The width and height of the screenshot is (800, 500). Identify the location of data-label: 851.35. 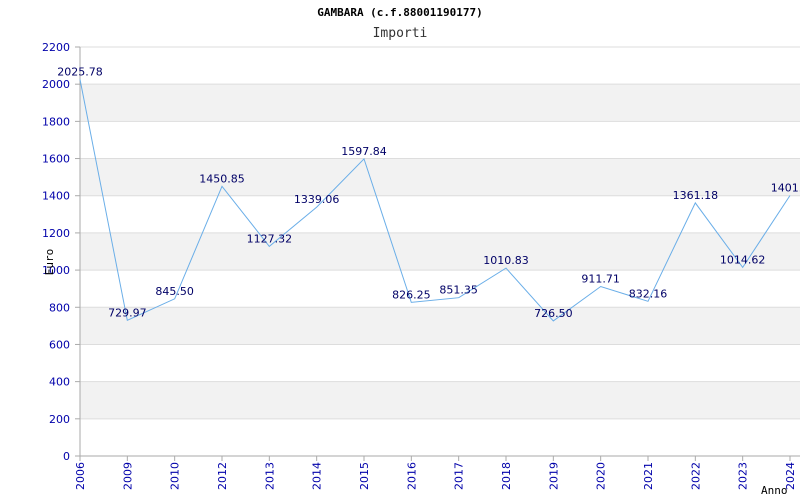
(458, 290).